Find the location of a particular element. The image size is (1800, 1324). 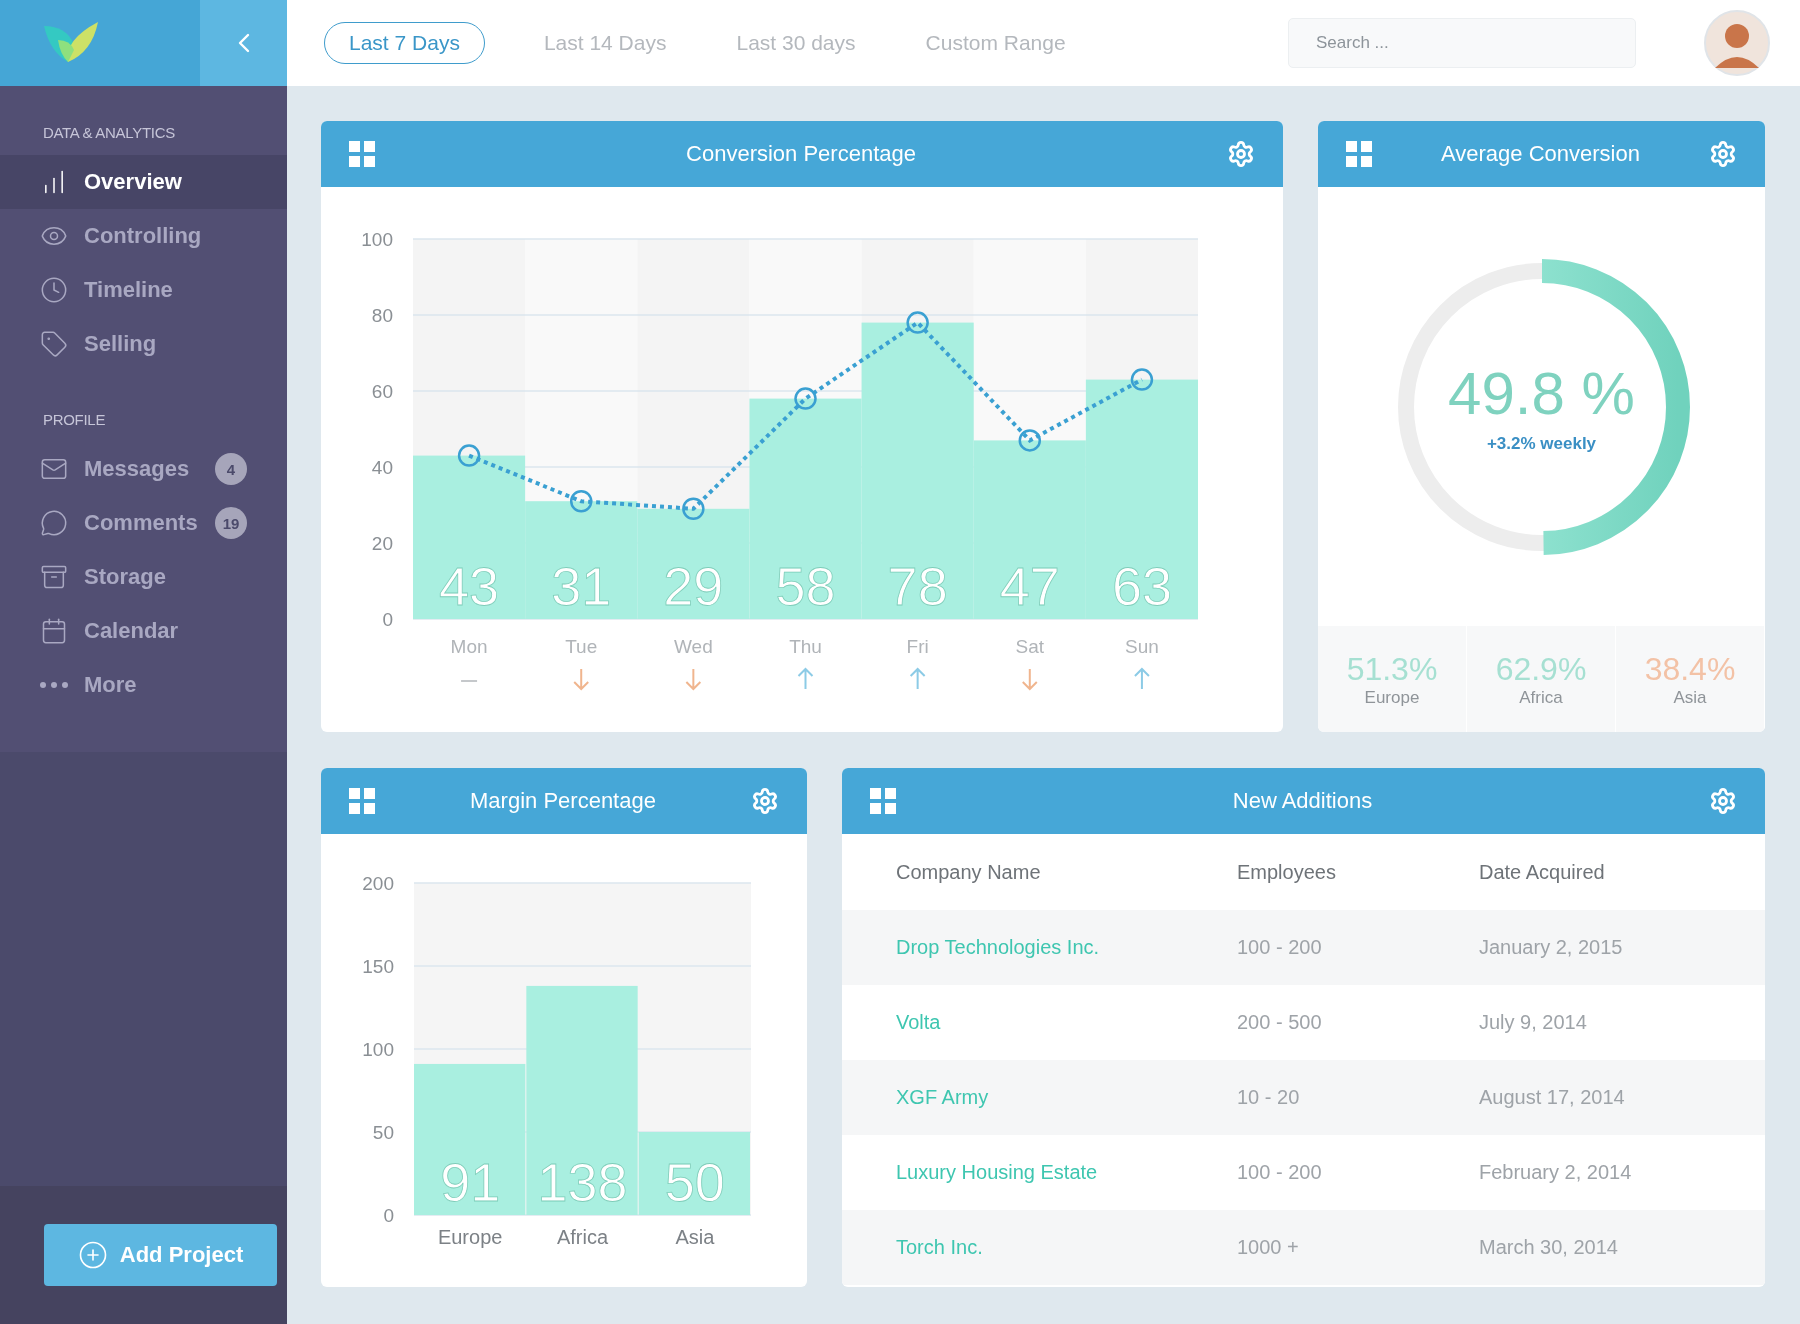

table-cell-text: 1000 + is located at coordinates (1268, 1247).